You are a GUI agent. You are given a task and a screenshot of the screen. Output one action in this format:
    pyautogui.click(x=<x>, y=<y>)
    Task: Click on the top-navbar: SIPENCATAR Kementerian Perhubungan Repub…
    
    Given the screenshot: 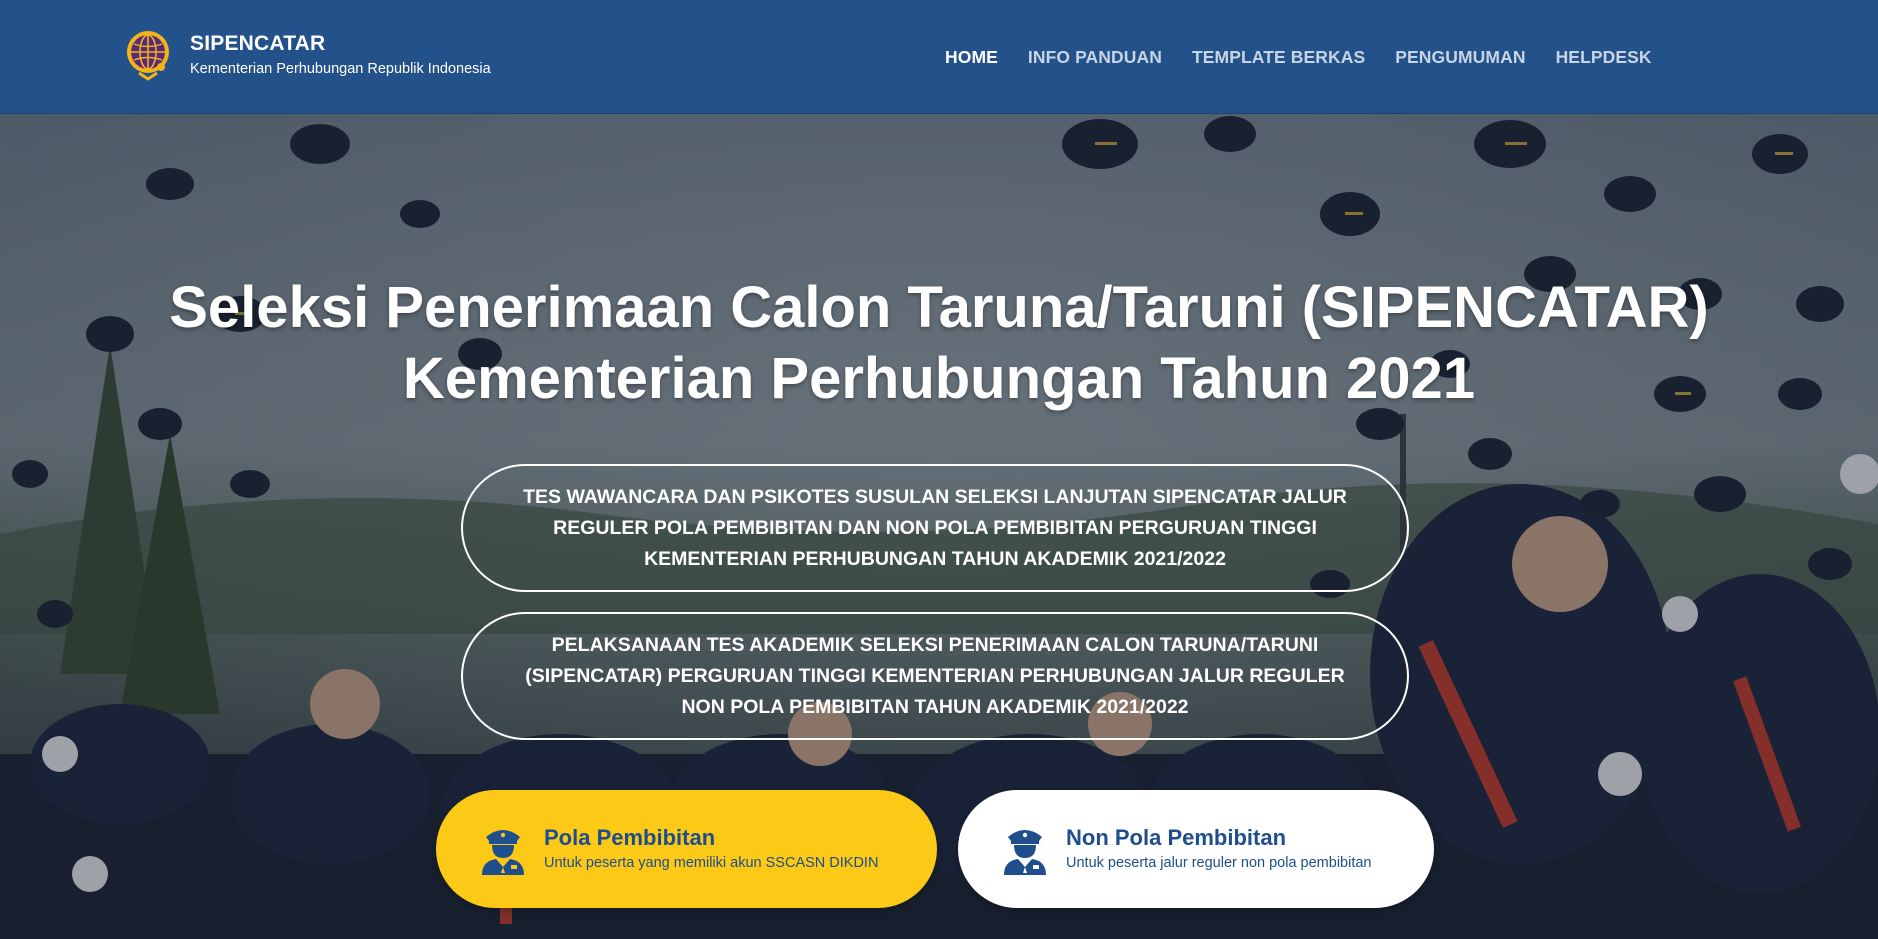 What is the action you would take?
    pyautogui.click(x=939, y=57)
    